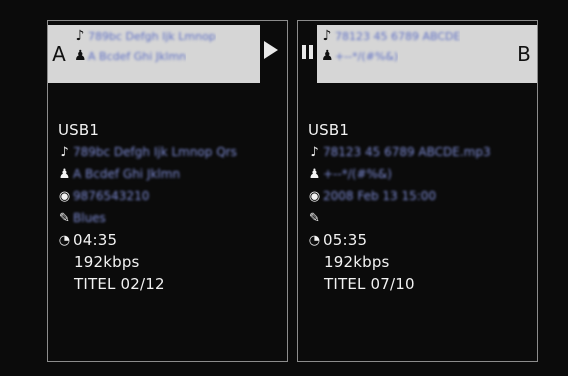 This screenshot has height=376, width=568. I want to click on deck-a-title: 789bc Defgh Ijk Lmnop Qrs, so click(155, 152).